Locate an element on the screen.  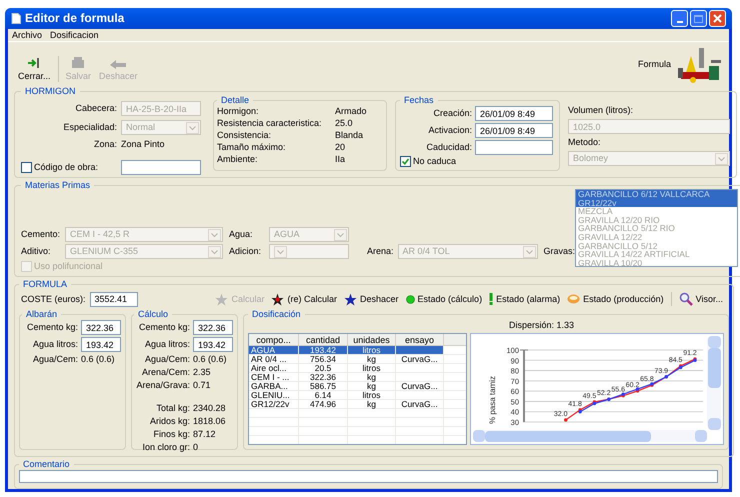
field-value: 2.35 is located at coordinates (202, 372).